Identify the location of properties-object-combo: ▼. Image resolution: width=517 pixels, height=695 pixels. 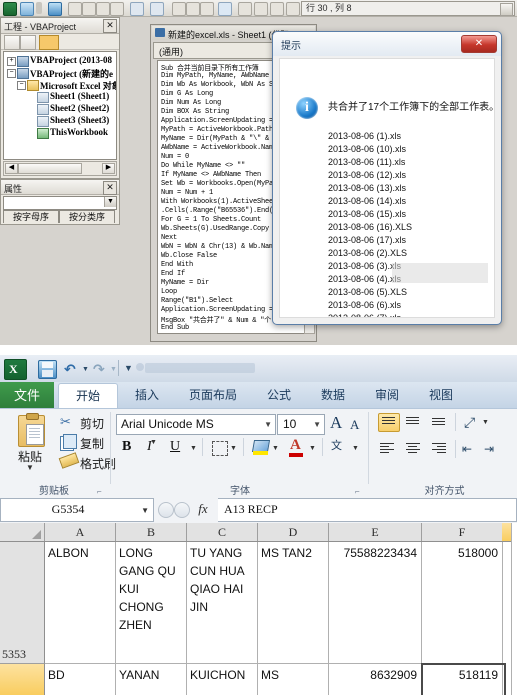
(60, 203).